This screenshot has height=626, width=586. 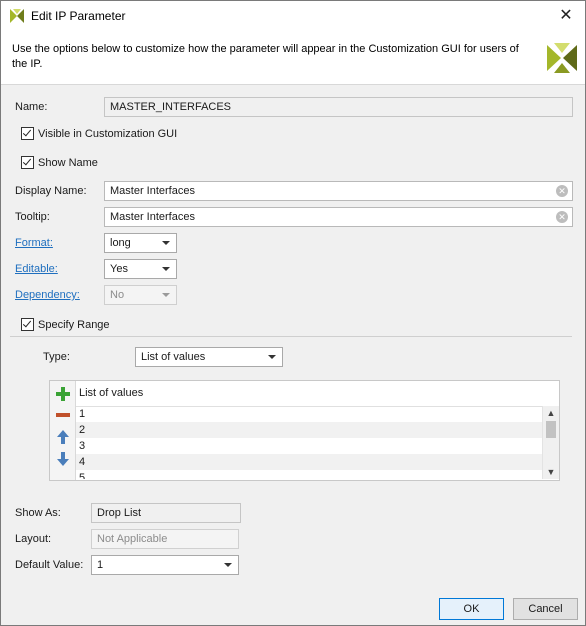 What do you see at coordinates (309, 474) in the screenshot?
I see `list-item: 5` at bounding box center [309, 474].